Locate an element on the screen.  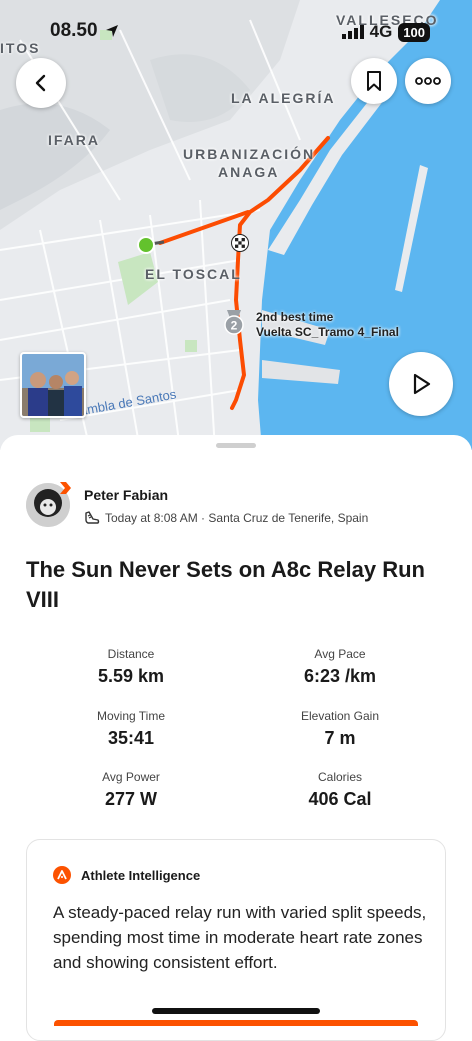
stat-distance: Distance 5.59 km is located at coordinates (131, 667).